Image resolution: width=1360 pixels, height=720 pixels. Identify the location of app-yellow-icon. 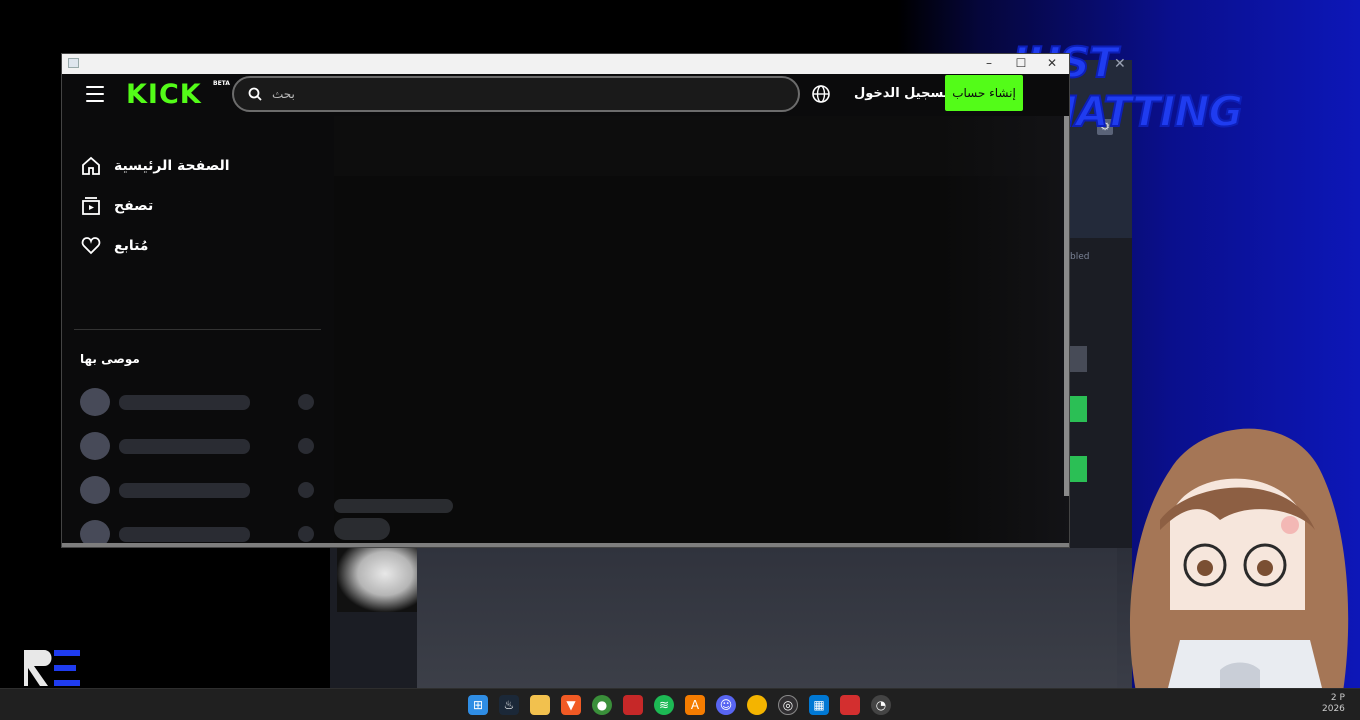
(757, 705).